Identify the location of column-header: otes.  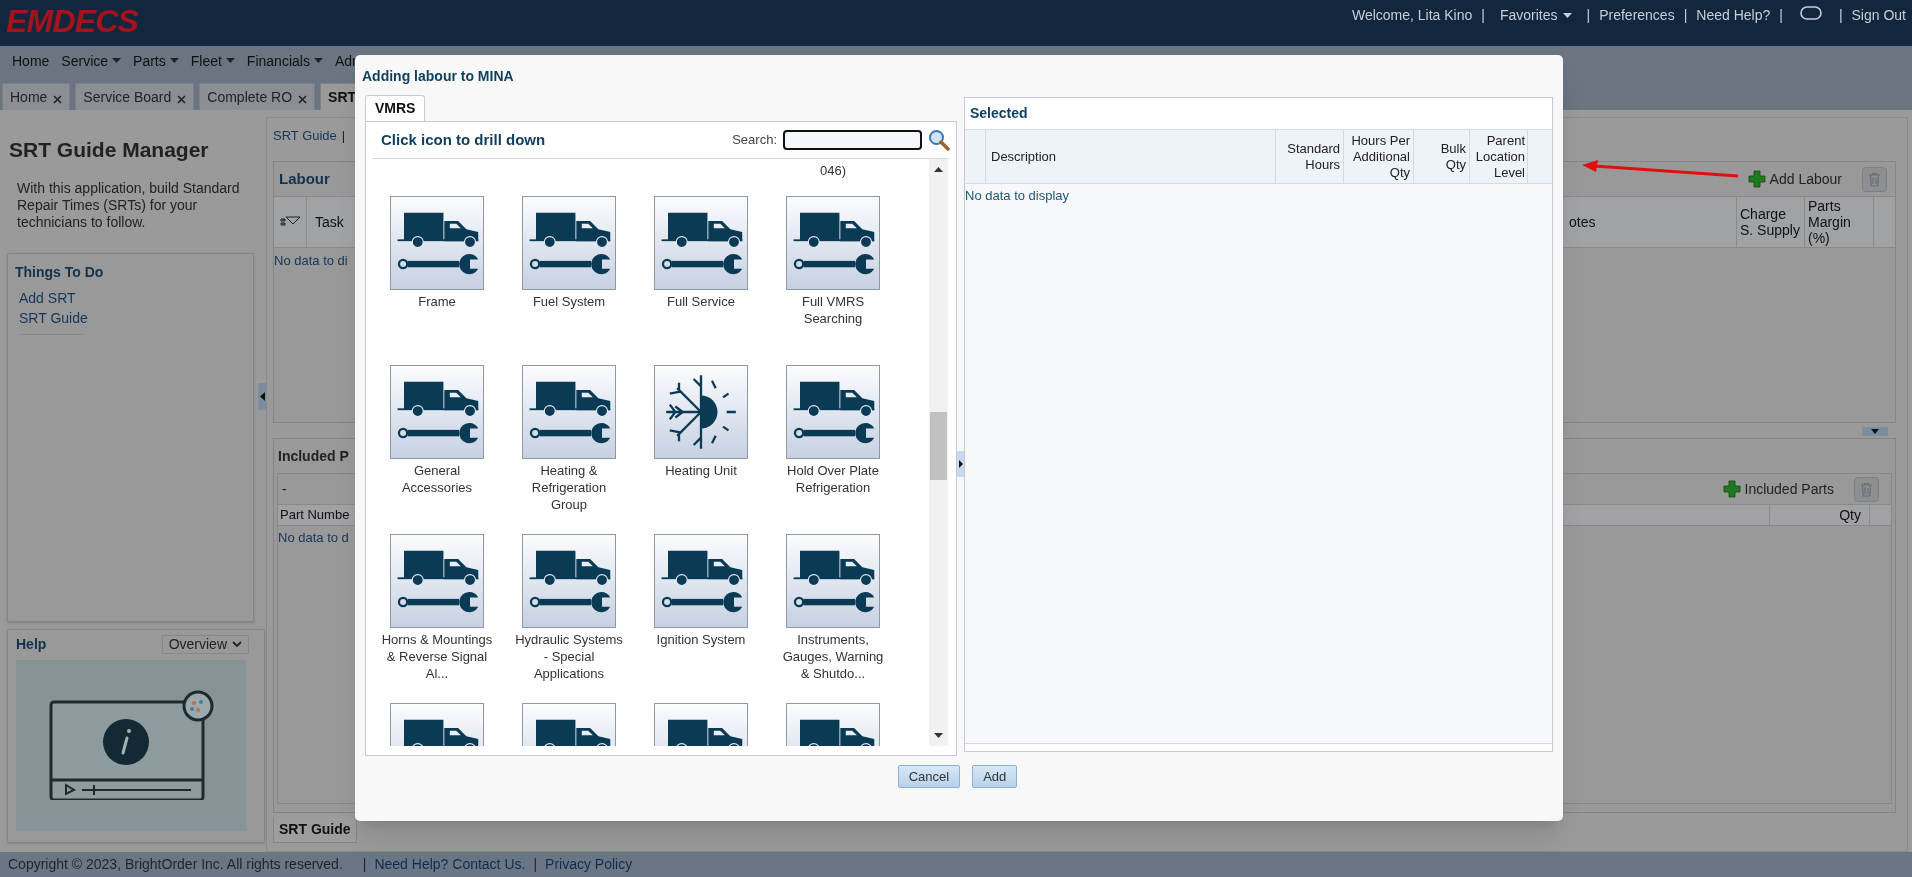
(1583, 222).